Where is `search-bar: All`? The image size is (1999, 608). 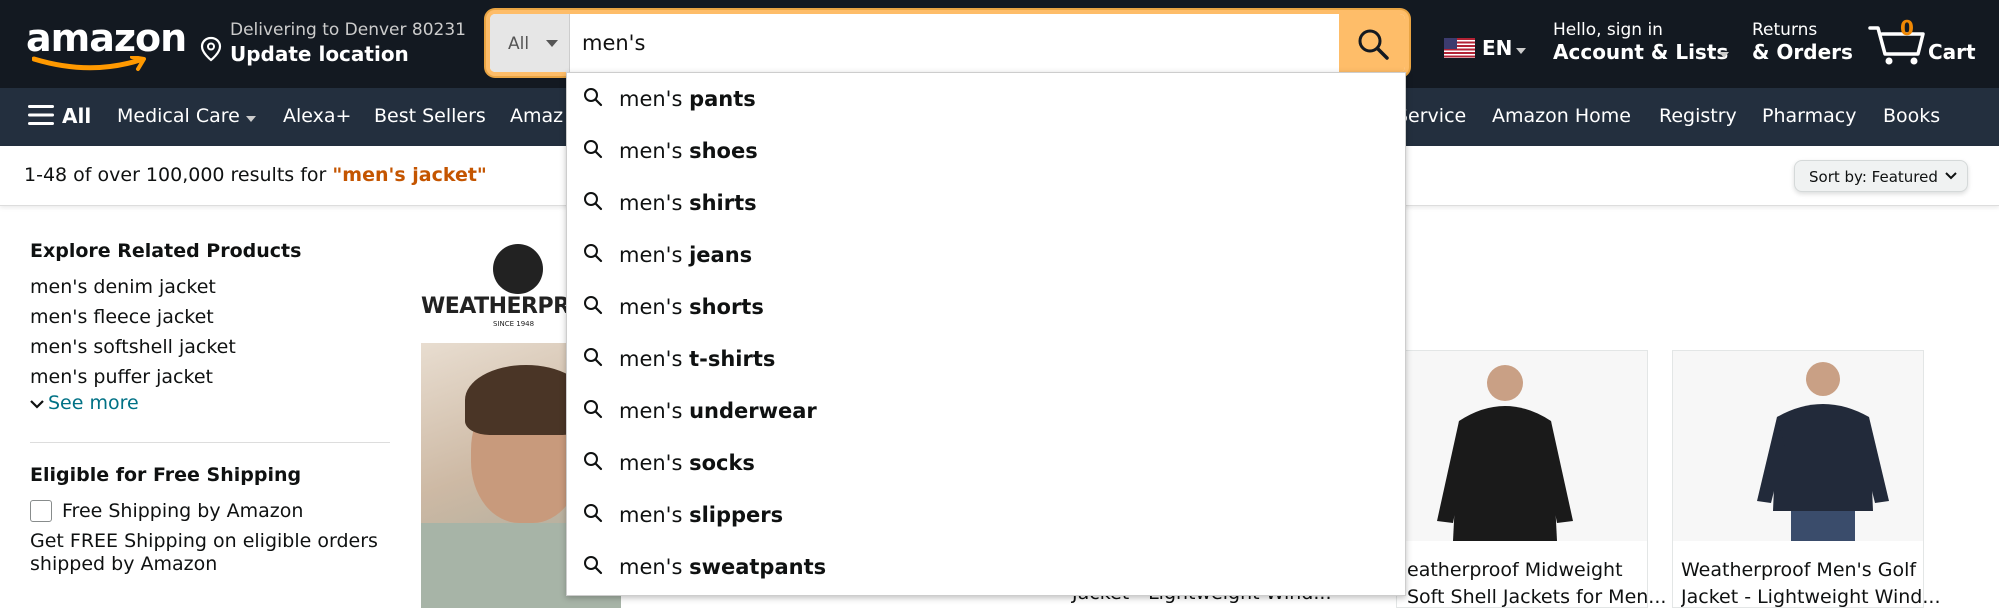
search-bar: All is located at coordinates (947, 43).